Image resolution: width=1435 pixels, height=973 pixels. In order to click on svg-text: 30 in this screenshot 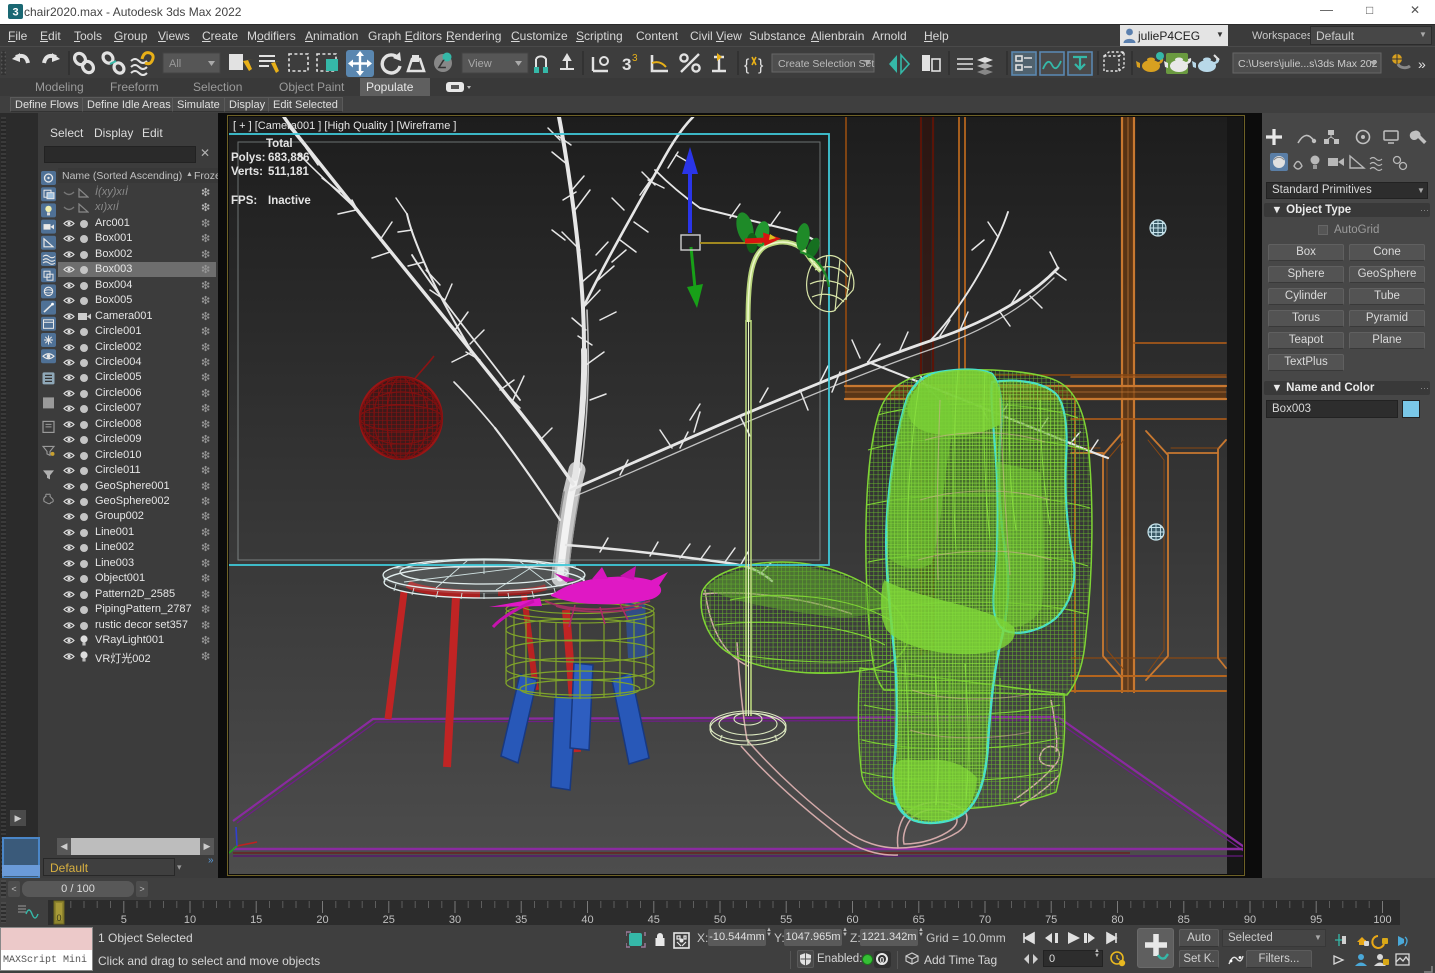, I will do `click(455, 919)`.